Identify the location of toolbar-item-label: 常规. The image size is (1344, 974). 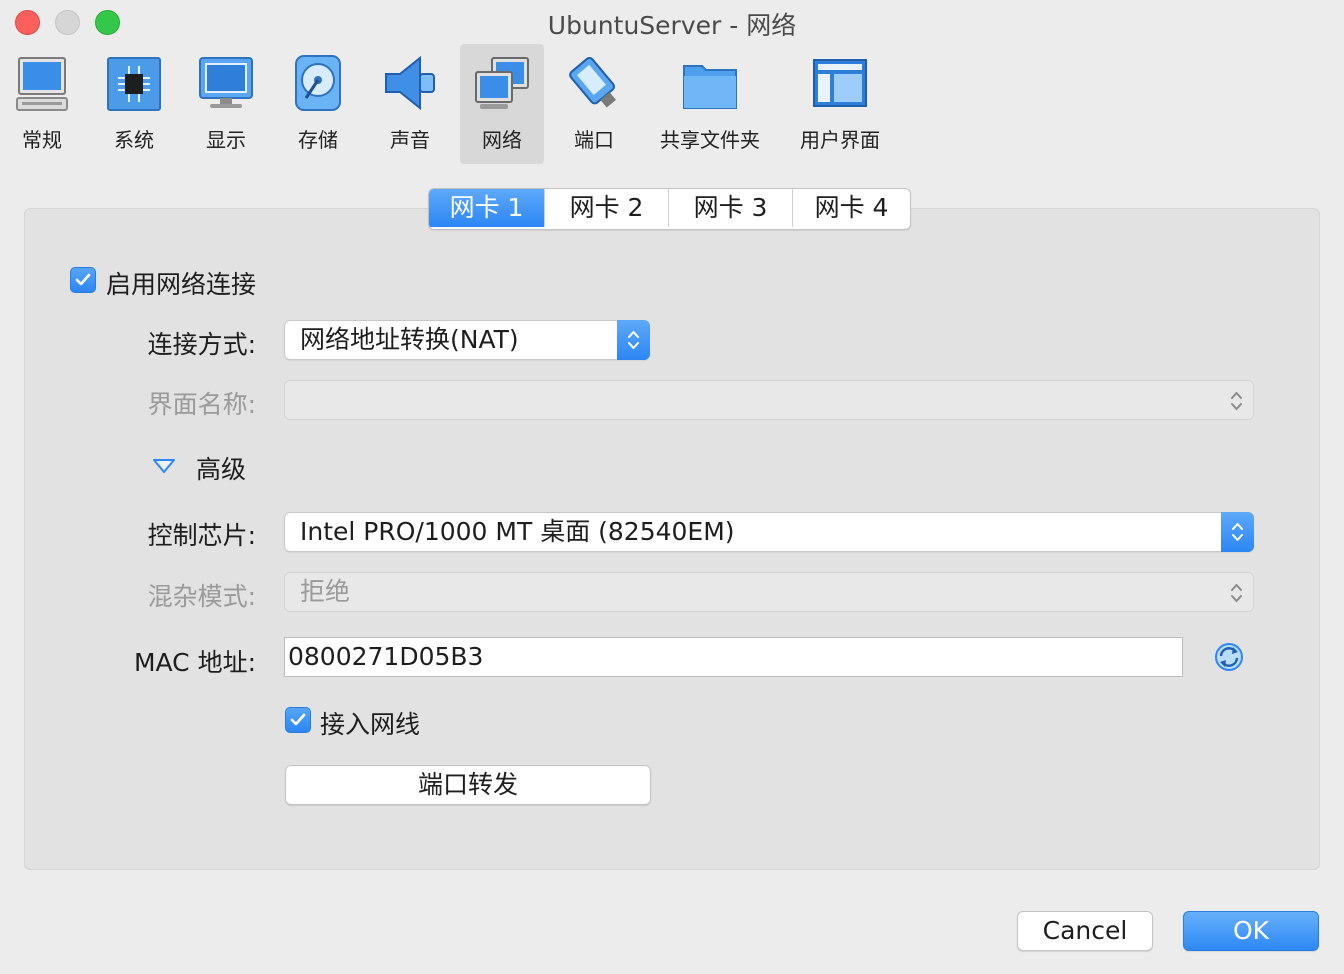
(42, 140).